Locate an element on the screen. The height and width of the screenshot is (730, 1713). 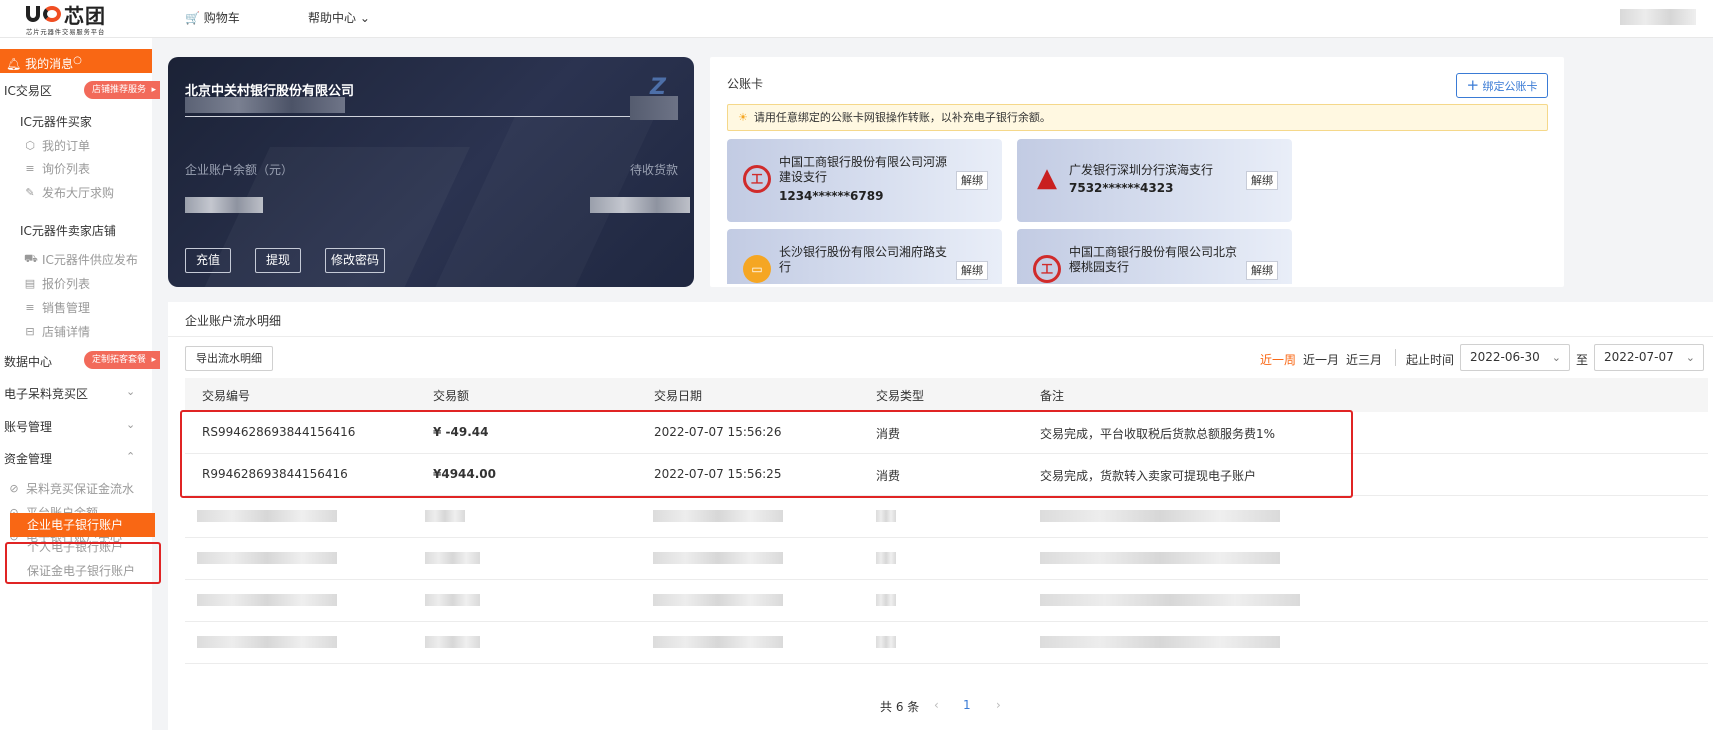
logo: 芯团 芯片元器件交易服务平台 is located at coordinates (73, 20).